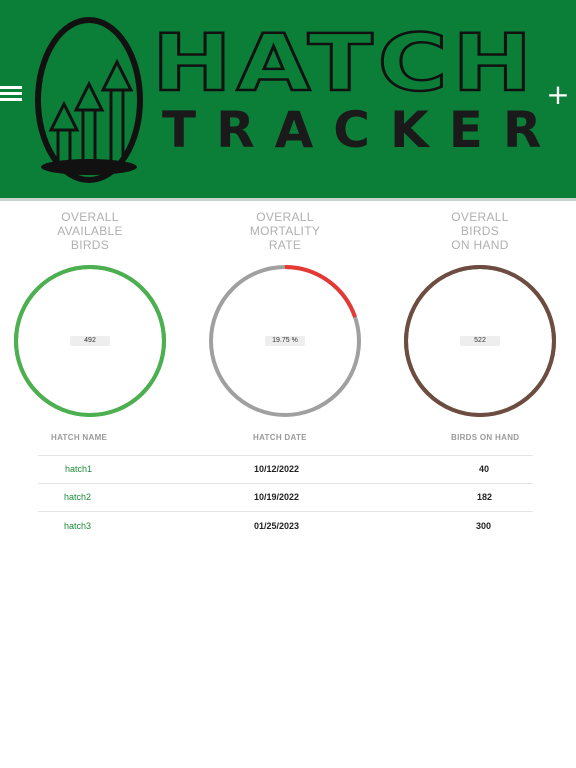  What do you see at coordinates (77, 497) in the screenshot?
I see `hatch-name-link: hatch2` at bounding box center [77, 497].